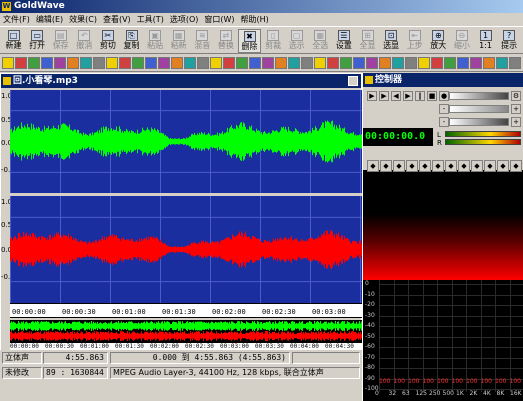  Describe the element at coordinates (515, 63) in the screenshot. I see `effect-40-icon` at that location.